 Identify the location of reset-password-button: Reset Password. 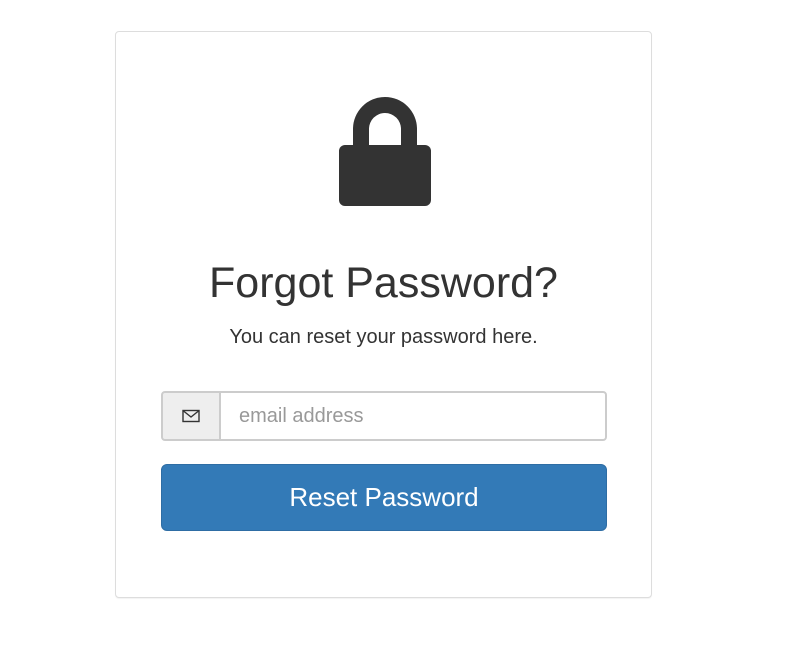
(384, 497).